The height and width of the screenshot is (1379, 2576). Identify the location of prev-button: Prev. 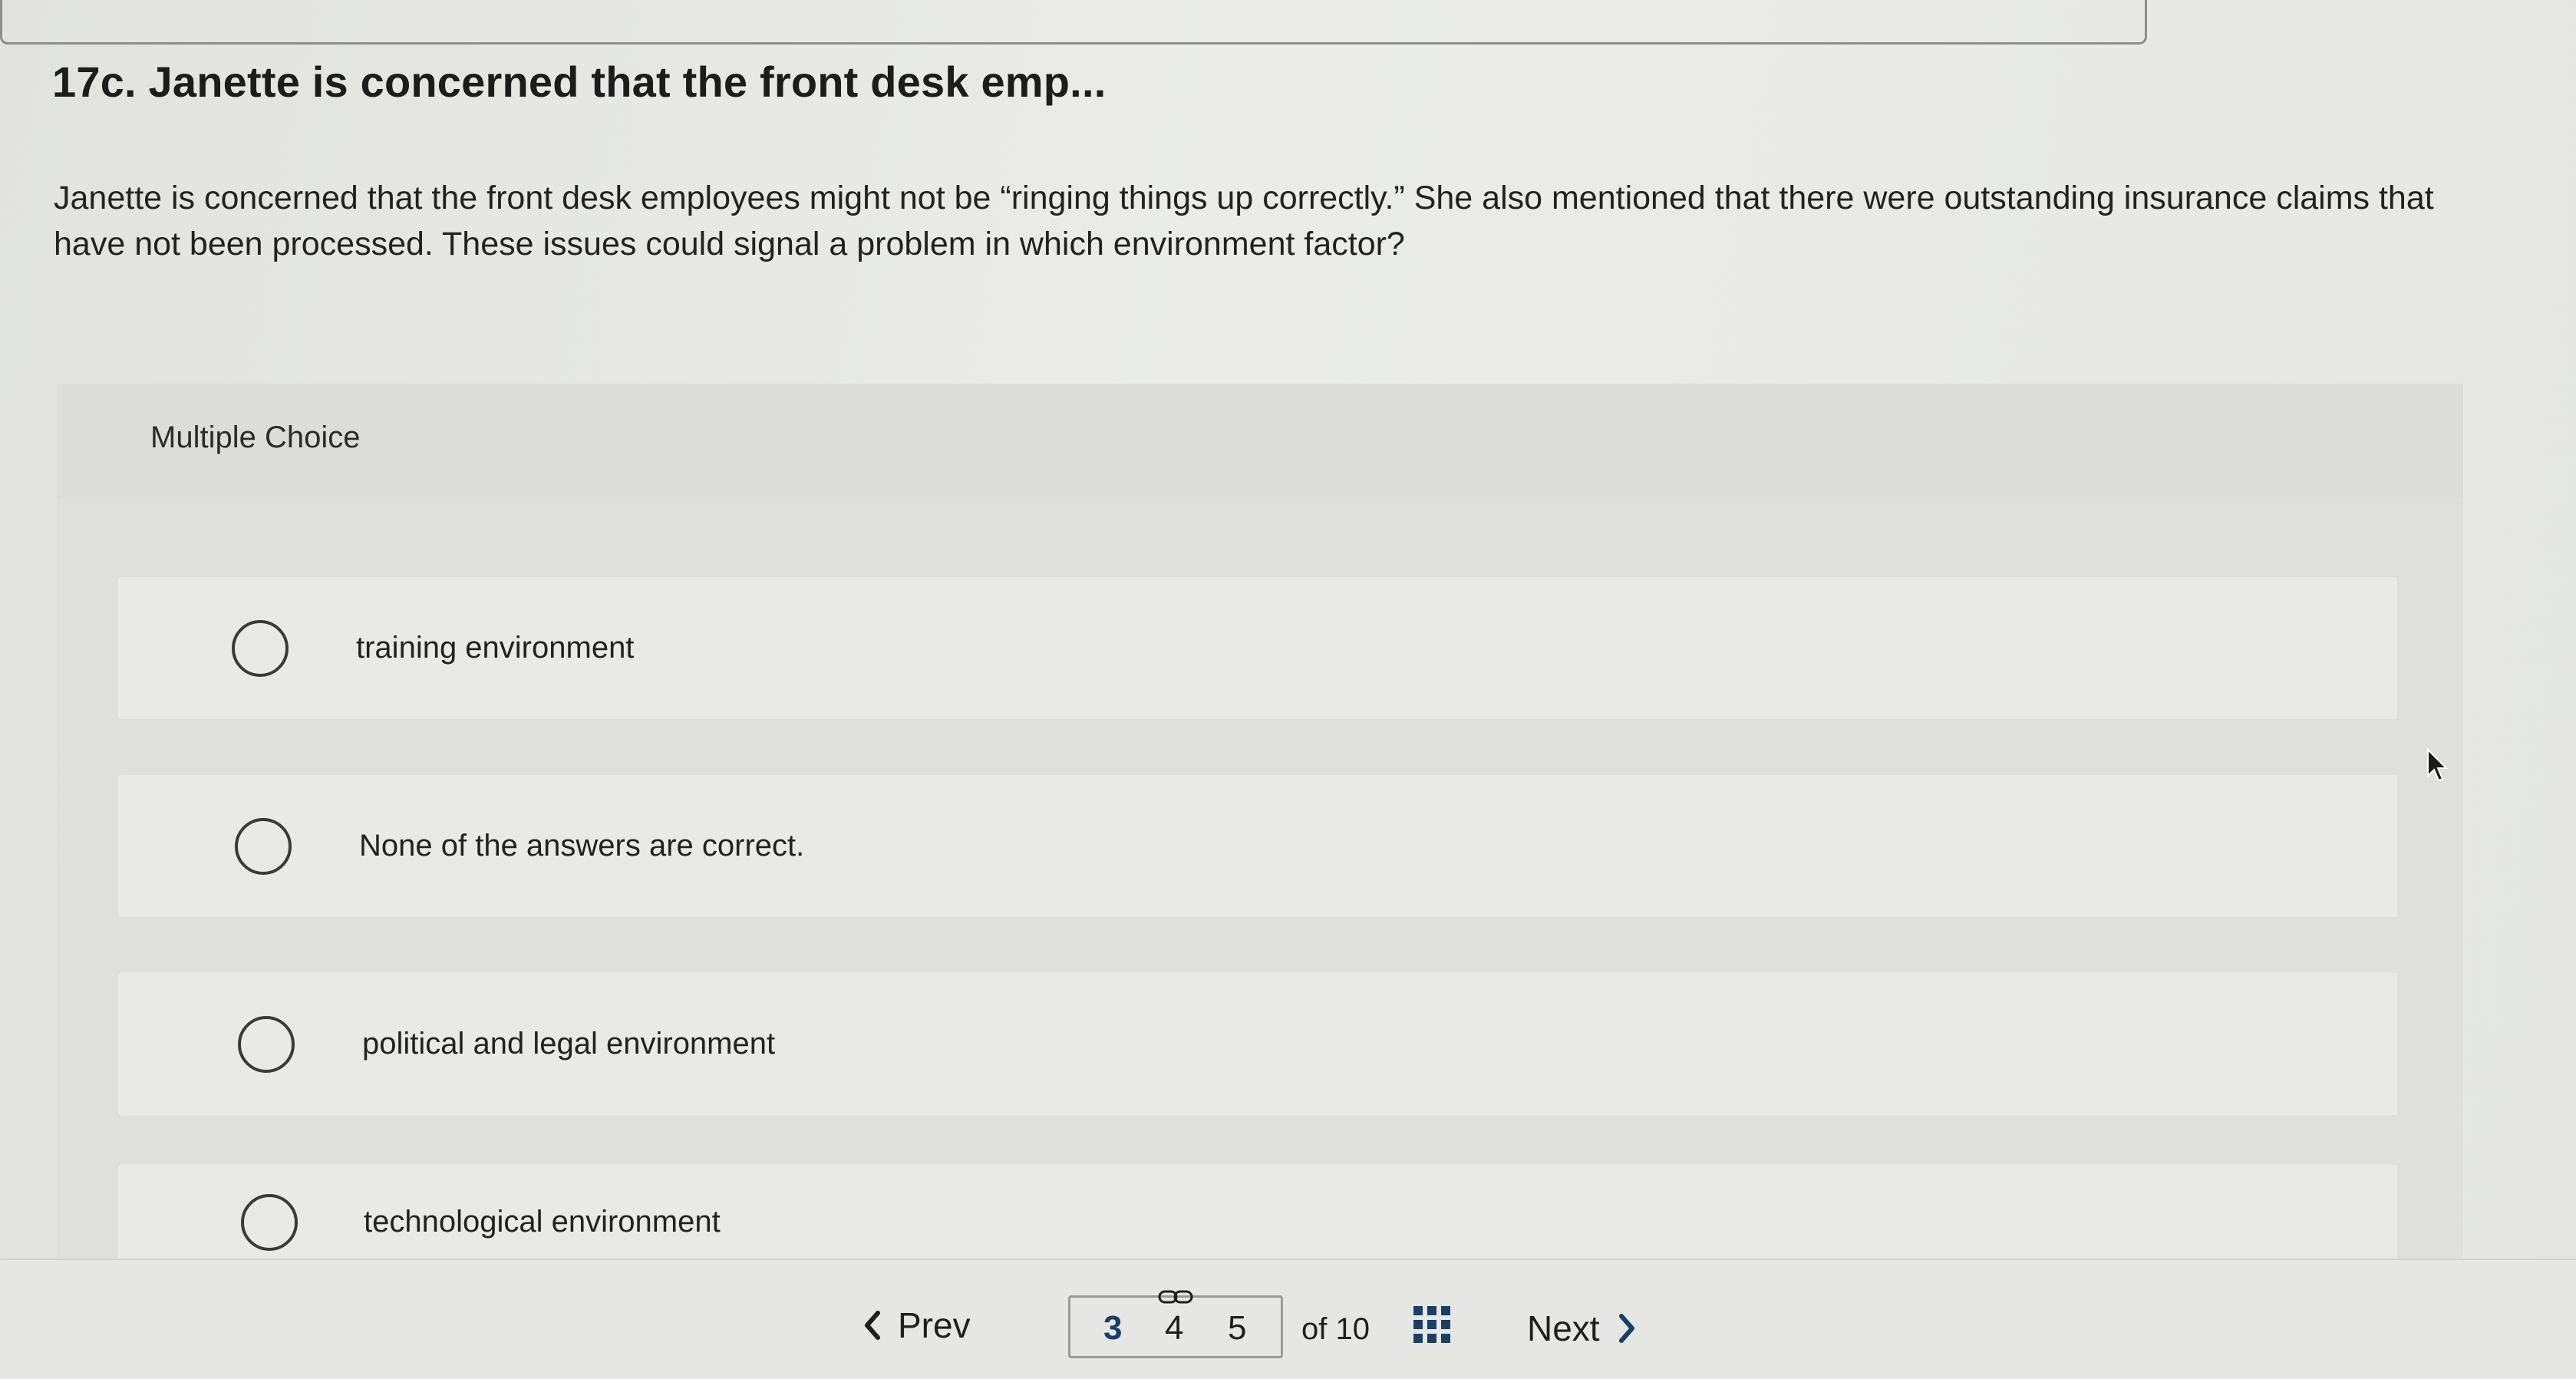
(917, 1325).